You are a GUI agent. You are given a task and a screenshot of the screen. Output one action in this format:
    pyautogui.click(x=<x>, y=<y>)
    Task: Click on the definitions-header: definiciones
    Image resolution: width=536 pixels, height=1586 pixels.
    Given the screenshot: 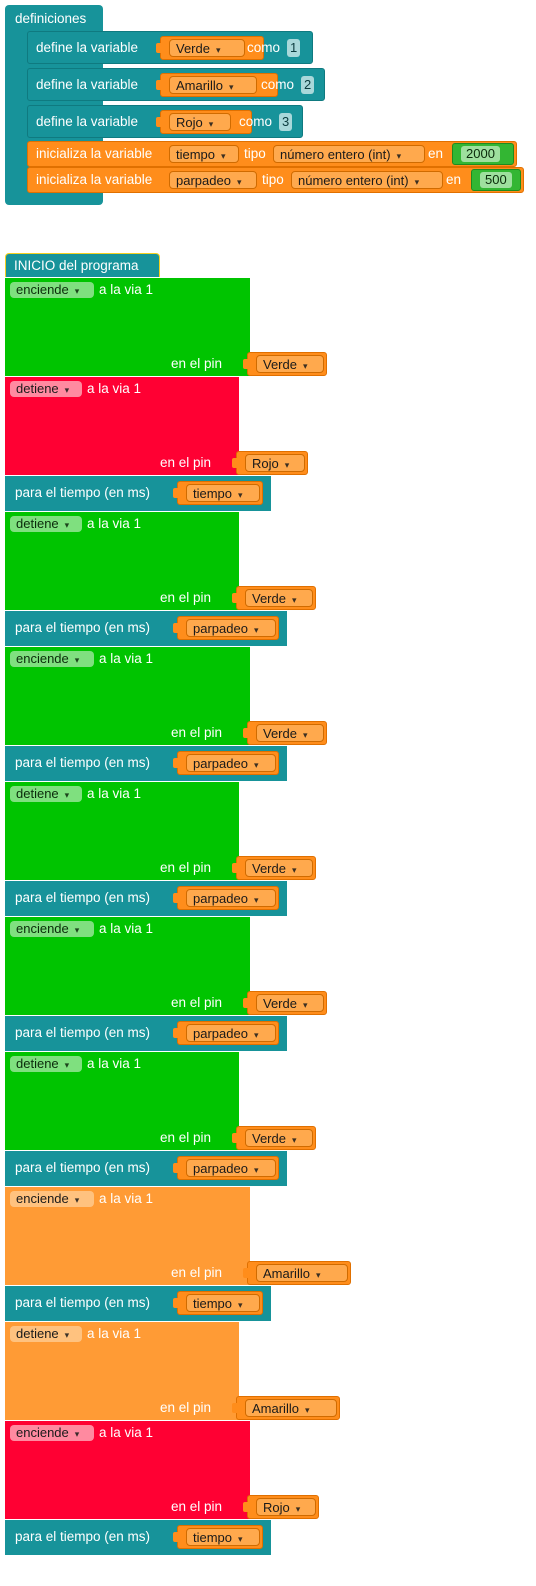 What is the action you would take?
    pyautogui.click(x=51, y=18)
    